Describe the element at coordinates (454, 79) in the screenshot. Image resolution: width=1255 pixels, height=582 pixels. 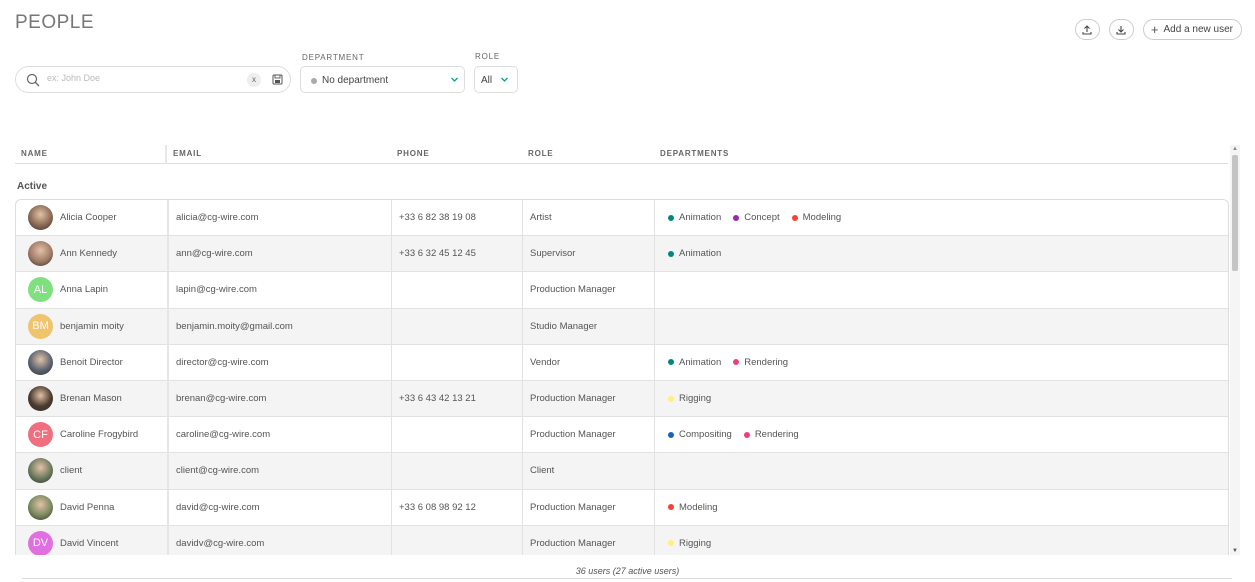
I see `chevron-down-icon` at that location.